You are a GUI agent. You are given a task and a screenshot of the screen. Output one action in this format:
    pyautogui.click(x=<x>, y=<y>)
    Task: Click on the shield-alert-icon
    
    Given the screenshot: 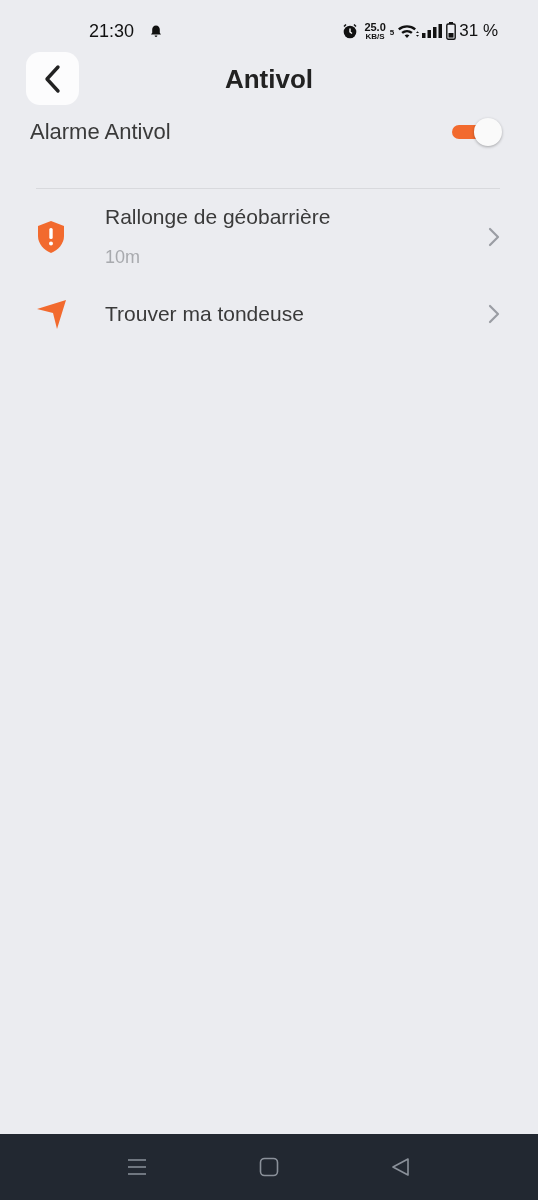 What is the action you would take?
    pyautogui.click(x=51, y=236)
    